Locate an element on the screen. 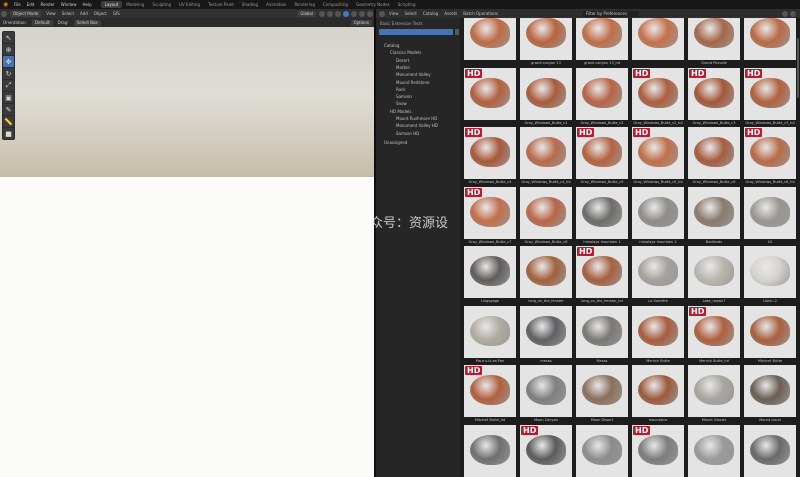 The image size is (800, 477). catalog-item: Snow is located at coordinates (401, 103).